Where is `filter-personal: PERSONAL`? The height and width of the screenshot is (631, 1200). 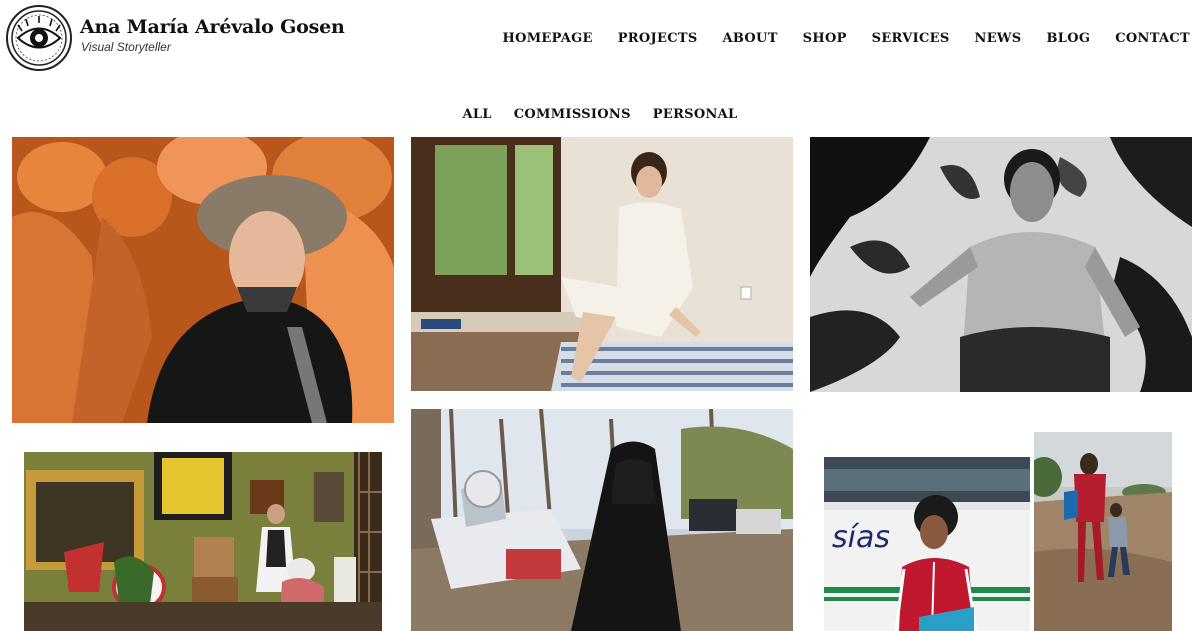
filter-personal: PERSONAL is located at coordinates (695, 114).